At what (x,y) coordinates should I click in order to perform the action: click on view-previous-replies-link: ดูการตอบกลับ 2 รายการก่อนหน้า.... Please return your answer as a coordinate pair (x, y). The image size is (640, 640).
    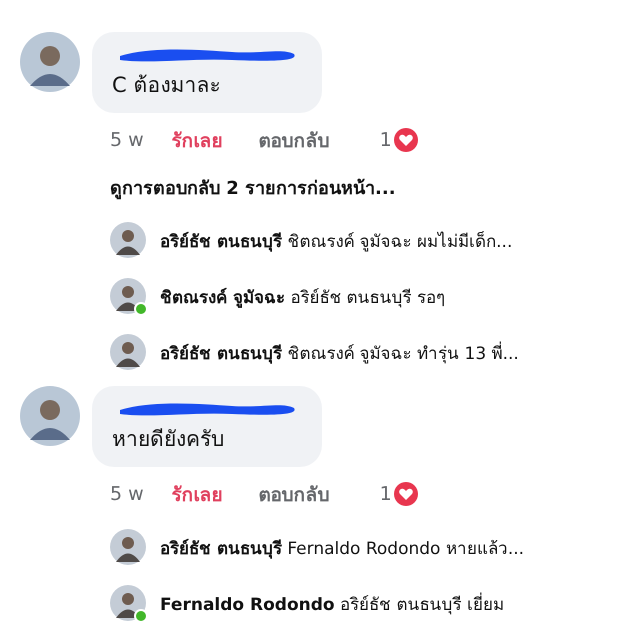
    Looking at the image, I should click on (320, 187).